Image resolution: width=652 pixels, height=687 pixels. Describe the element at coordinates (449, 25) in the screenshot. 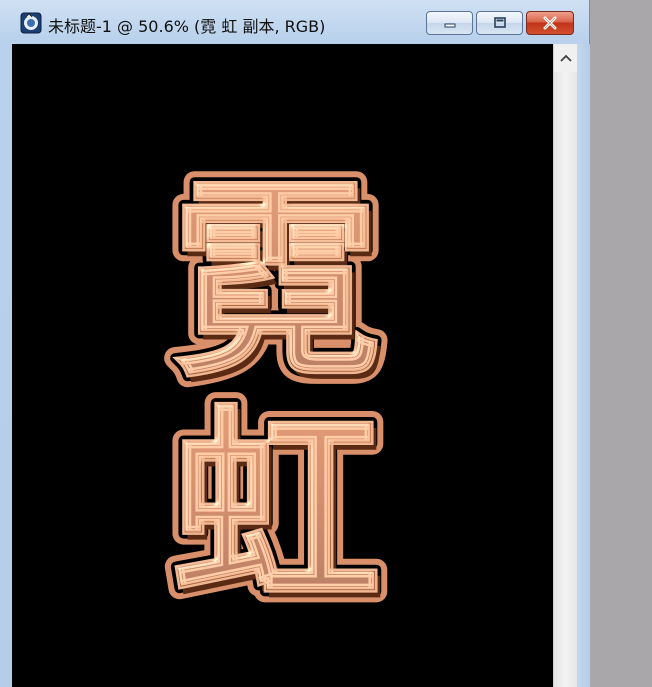

I see `minimize-icon` at that location.